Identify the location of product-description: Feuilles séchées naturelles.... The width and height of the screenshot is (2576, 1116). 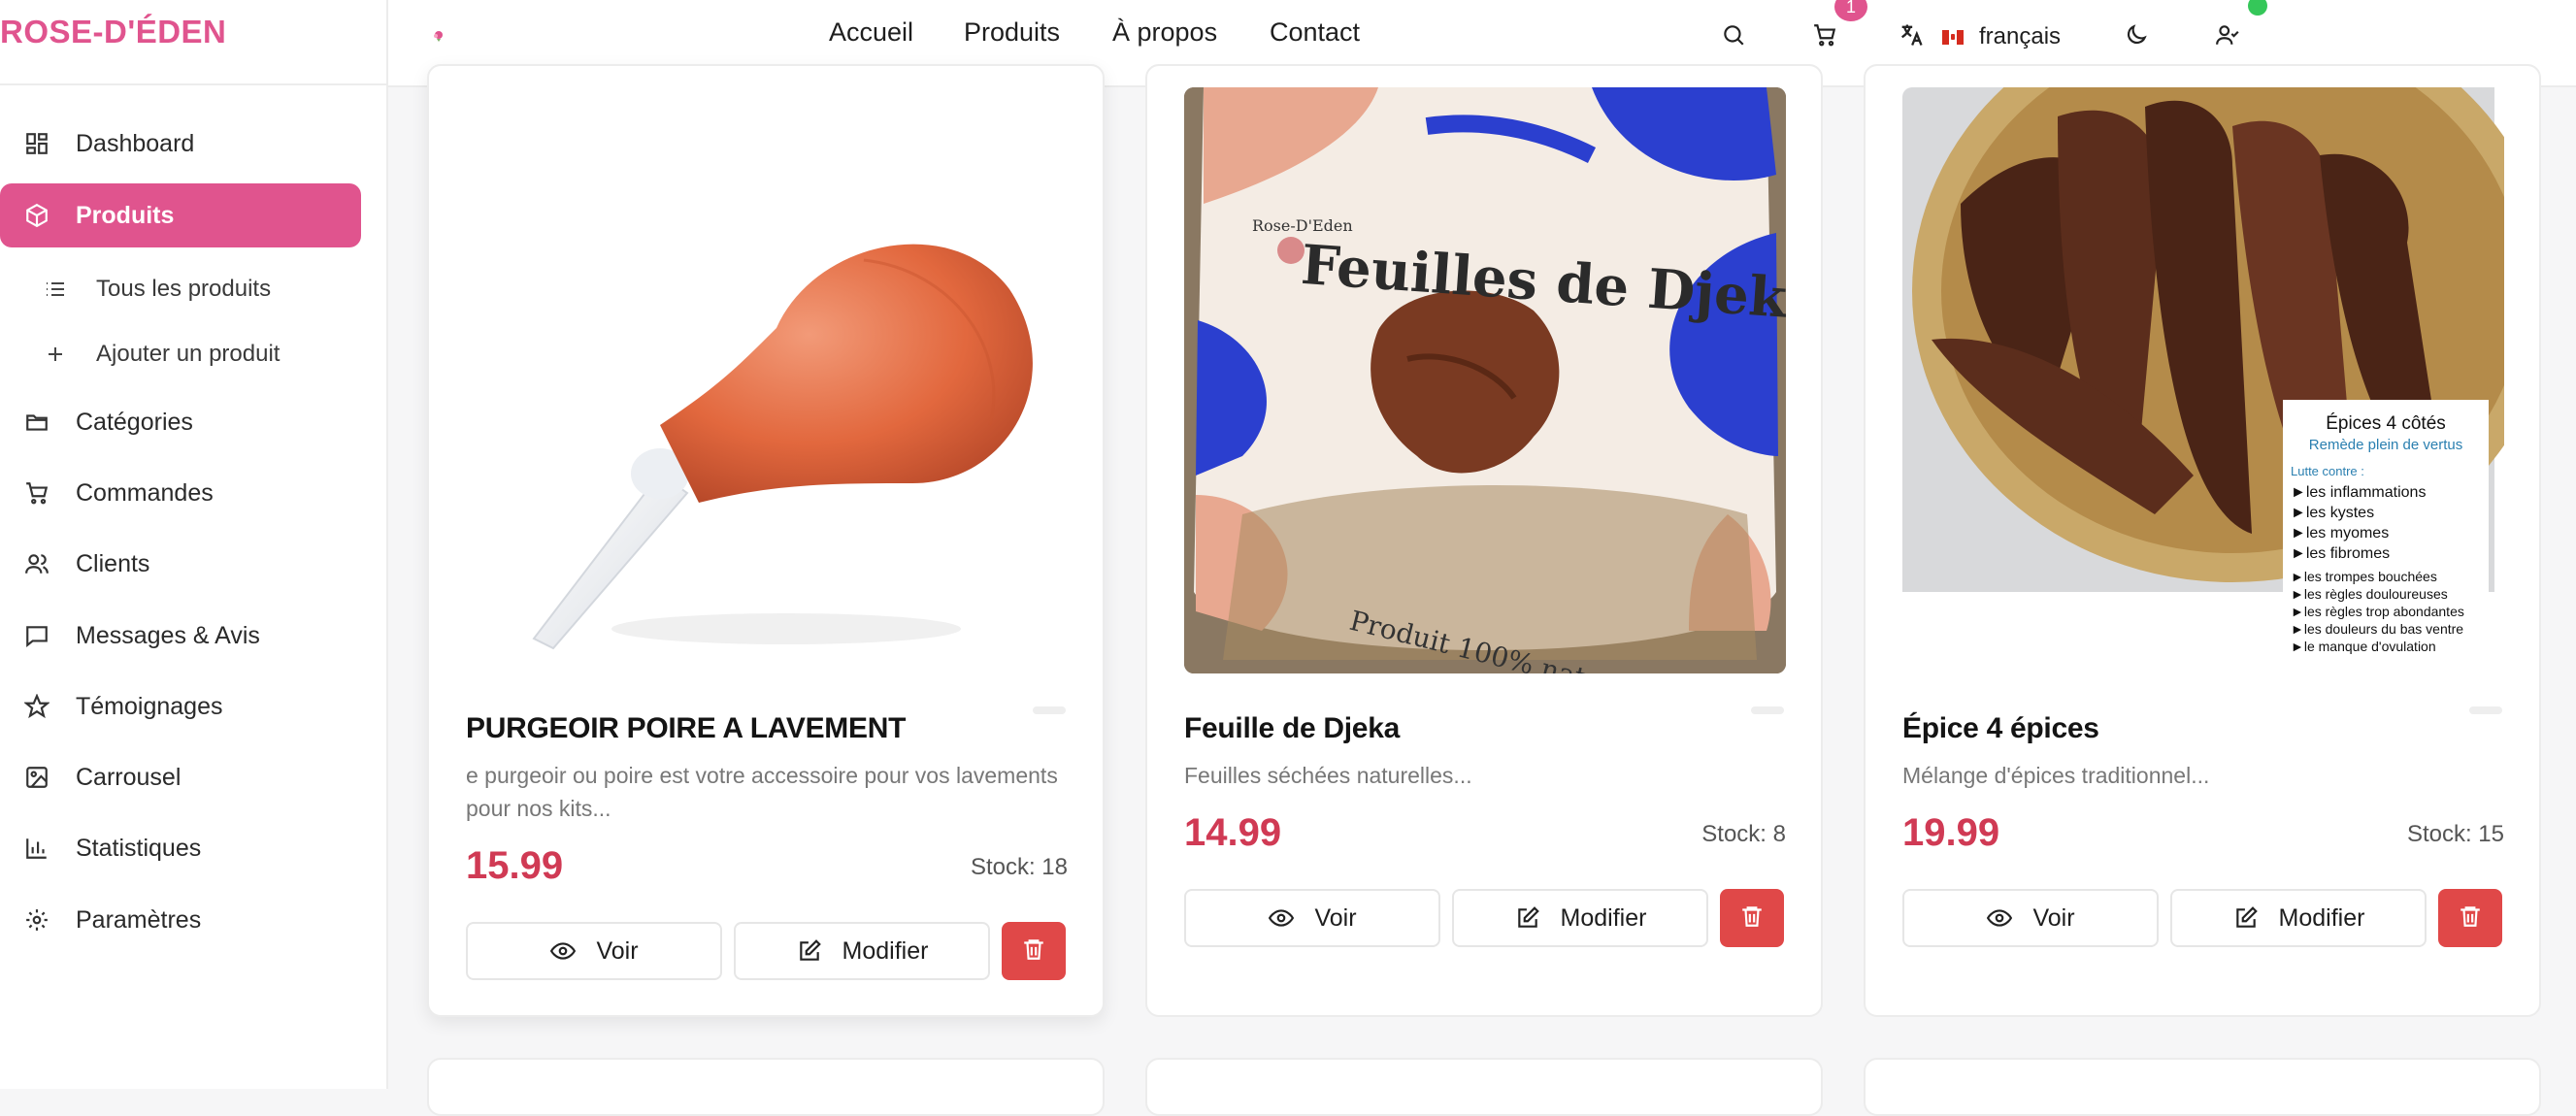
(1328, 775).